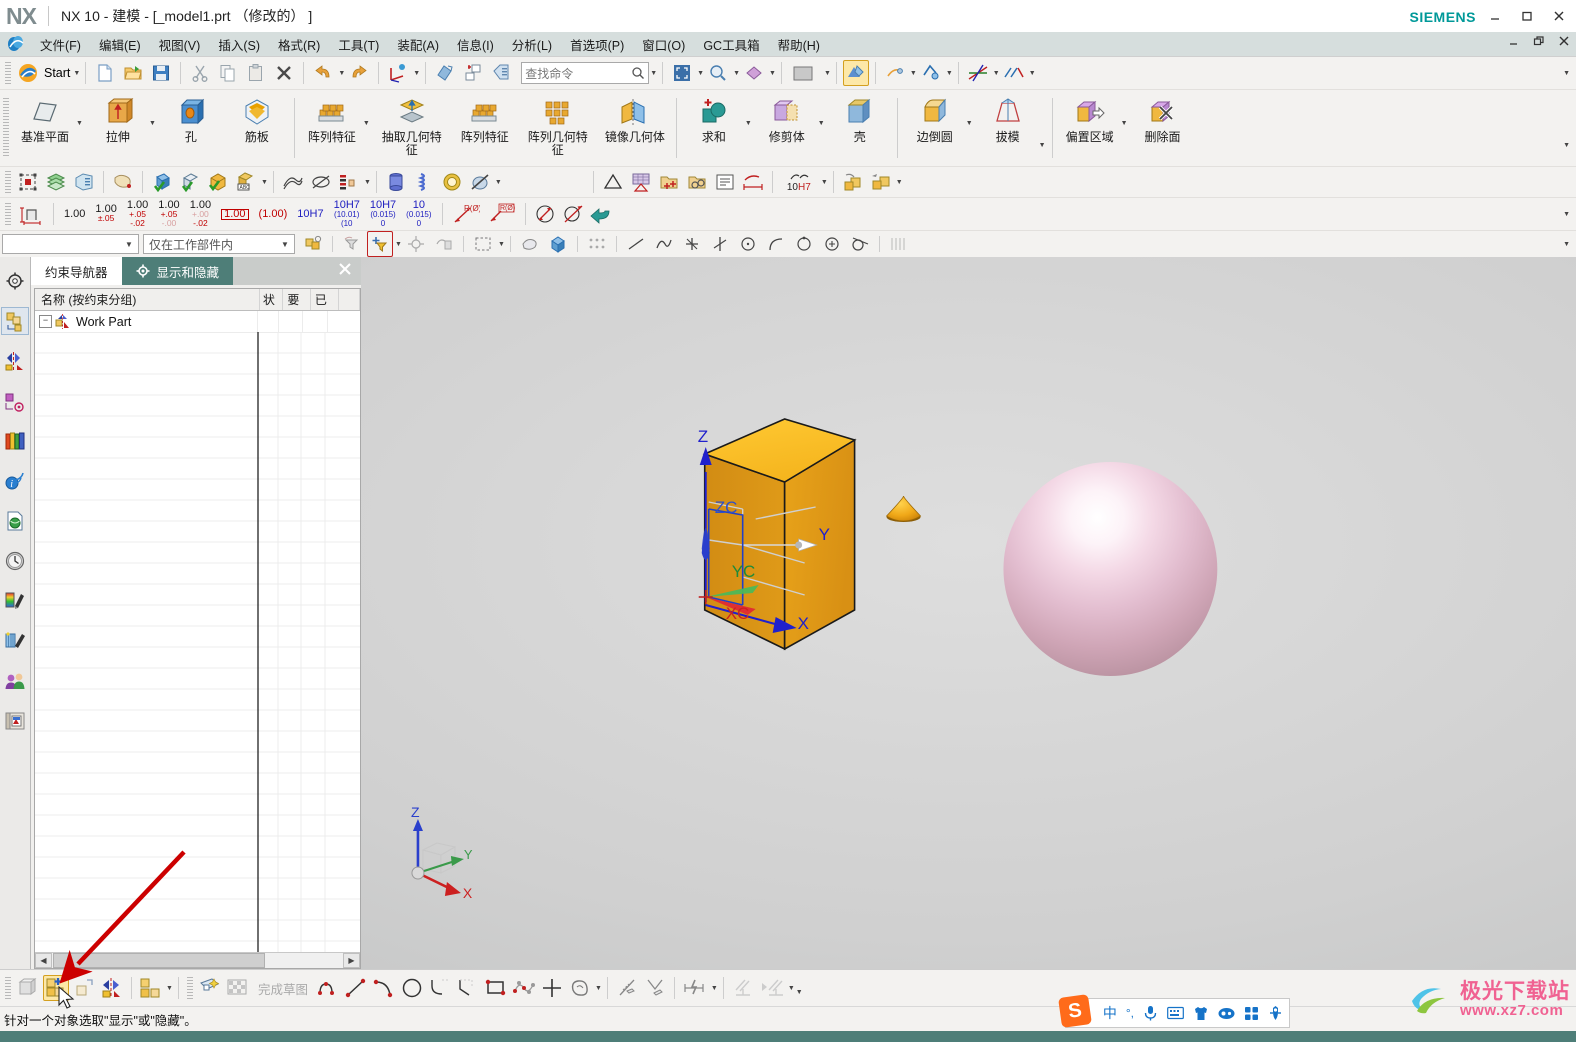 The width and height of the screenshot is (1576, 1042). I want to click on menu-format: 格式(R), so click(299, 44).